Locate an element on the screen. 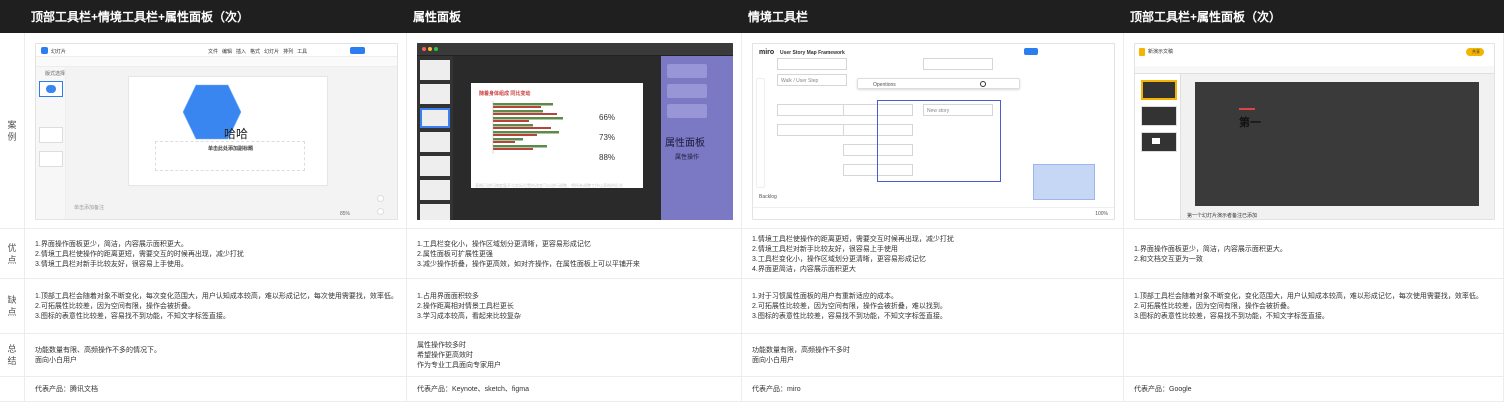  layout-button: 版式选择 is located at coordinates (55, 73).